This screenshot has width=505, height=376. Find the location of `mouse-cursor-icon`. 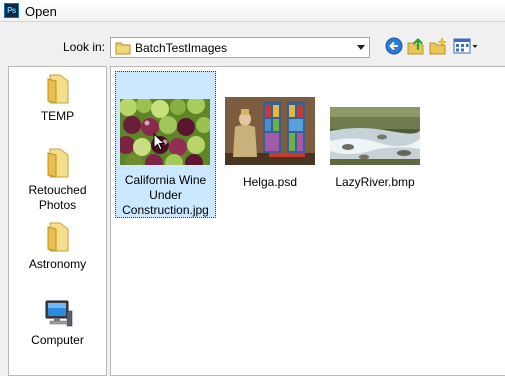

mouse-cursor-icon is located at coordinates (159, 143).